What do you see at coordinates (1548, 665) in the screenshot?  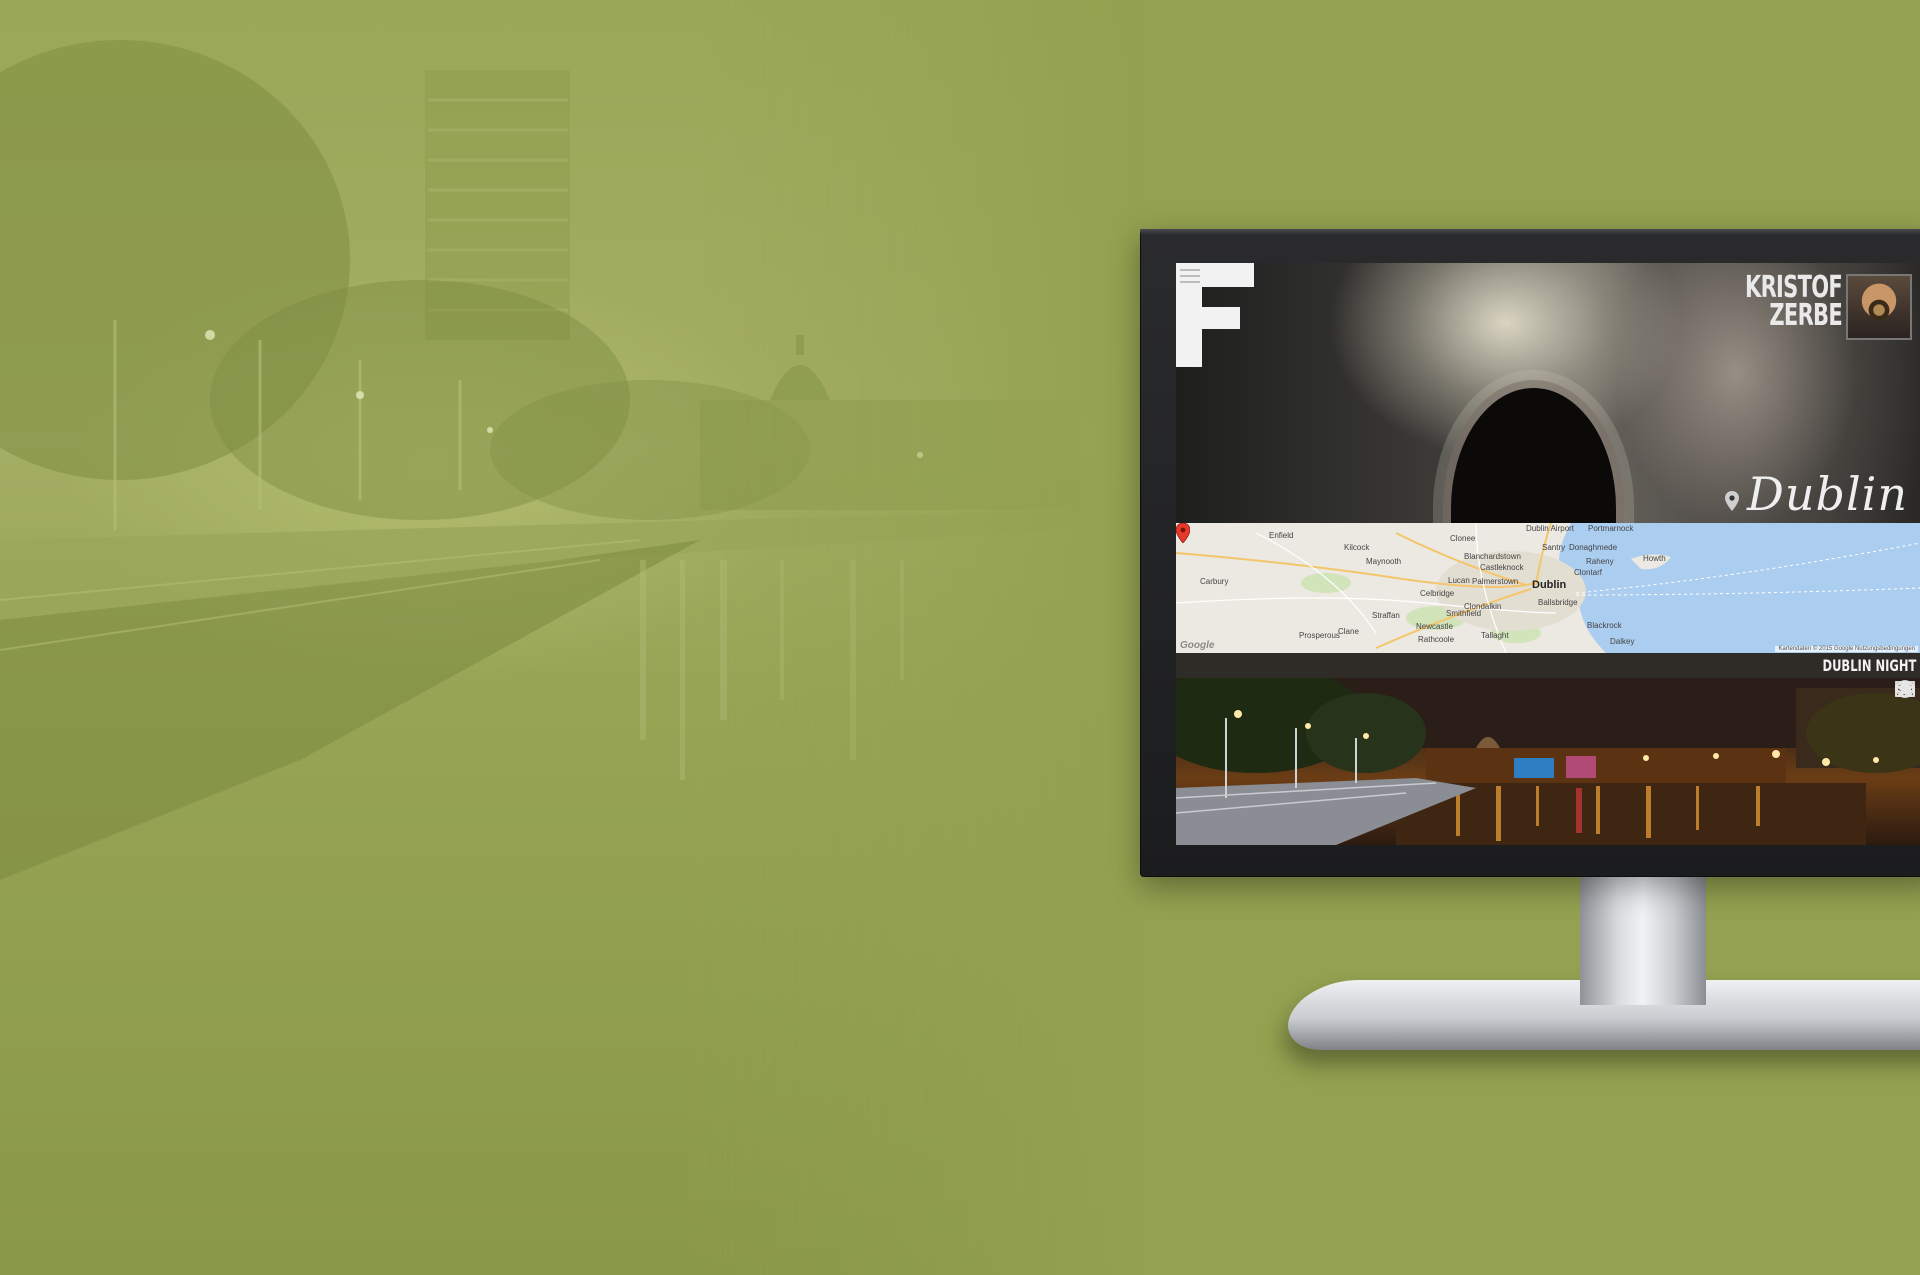 I see `gallery-header: DUBLIN NIGHT` at bounding box center [1548, 665].